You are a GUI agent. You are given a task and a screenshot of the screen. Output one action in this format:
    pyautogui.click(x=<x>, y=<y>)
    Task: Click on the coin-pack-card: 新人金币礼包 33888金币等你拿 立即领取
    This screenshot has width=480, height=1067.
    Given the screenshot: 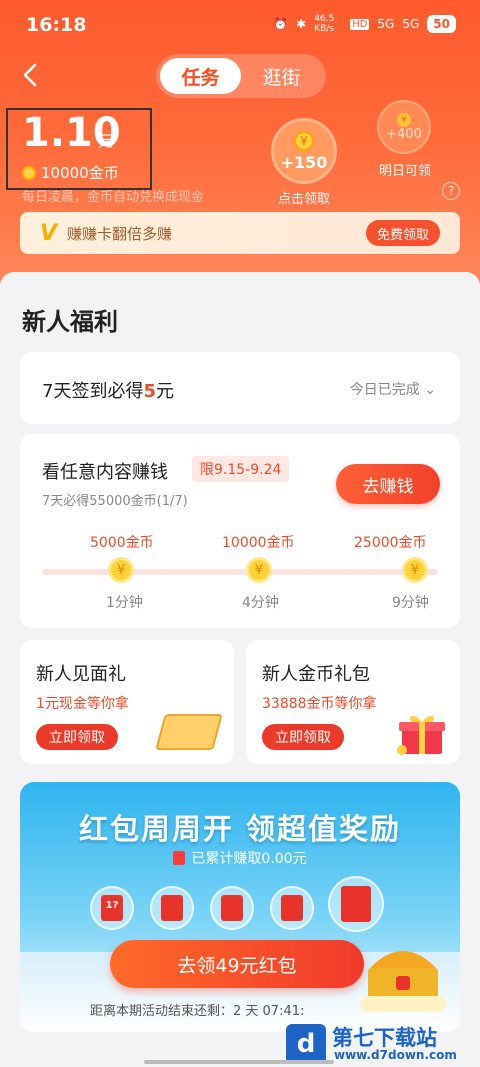 What is the action you would take?
    pyautogui.click(x=353, y=702)
    